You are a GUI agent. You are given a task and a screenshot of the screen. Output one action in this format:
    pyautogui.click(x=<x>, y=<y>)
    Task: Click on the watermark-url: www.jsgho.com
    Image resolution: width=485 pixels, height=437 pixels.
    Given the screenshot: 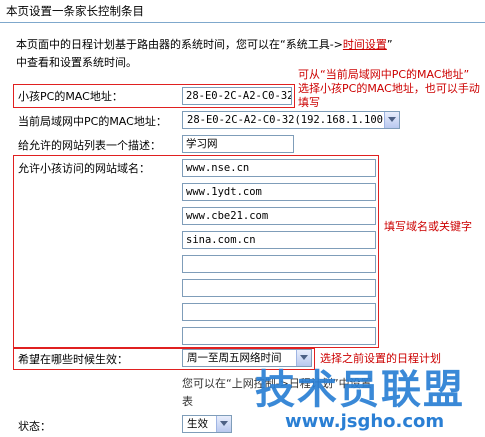 What is the action you would take?
    pyautogui.click(x=365, y=421)
    